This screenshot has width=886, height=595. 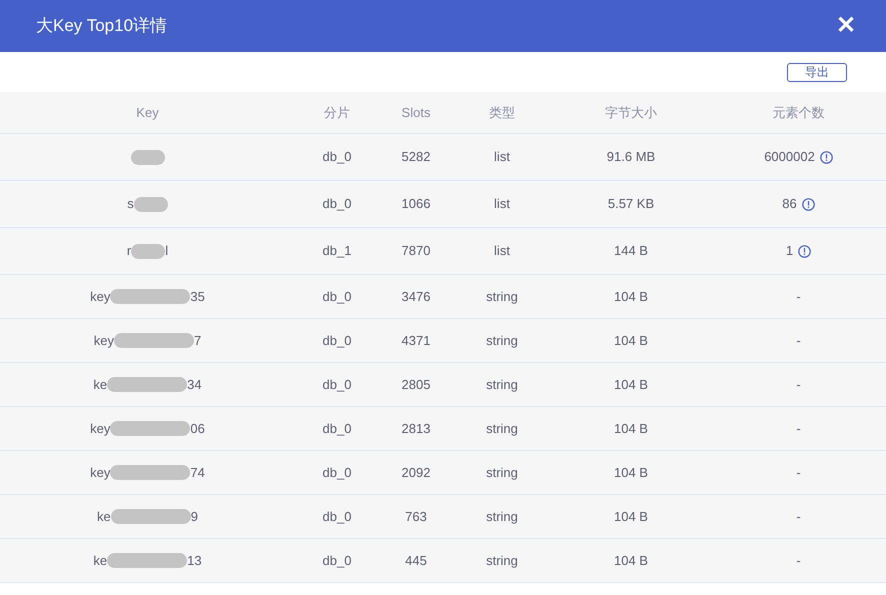 I want to click on table-cell-text: 6000002, so click(x=789, y=157).